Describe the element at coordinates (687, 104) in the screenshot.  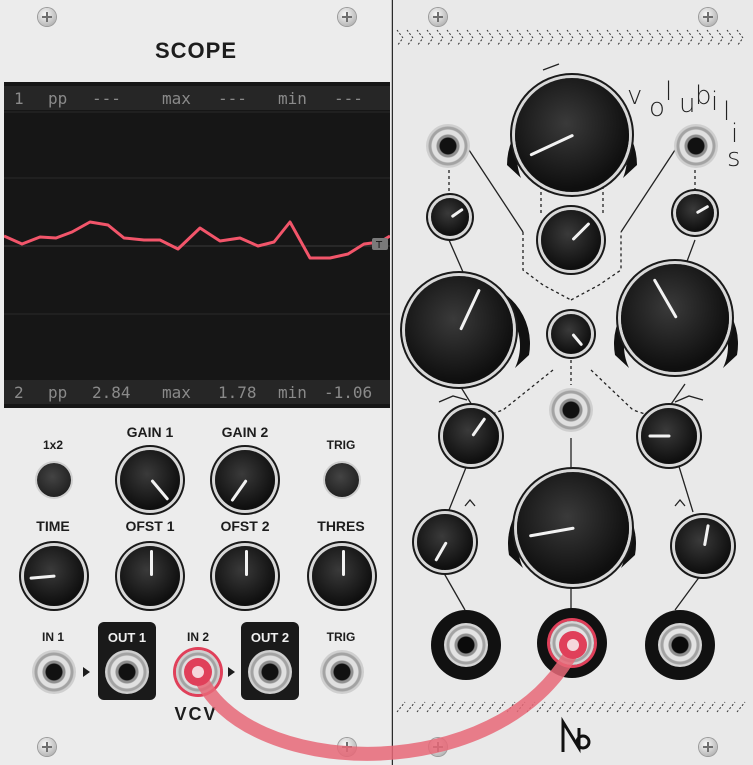
I see `svg-text: u` at that location.